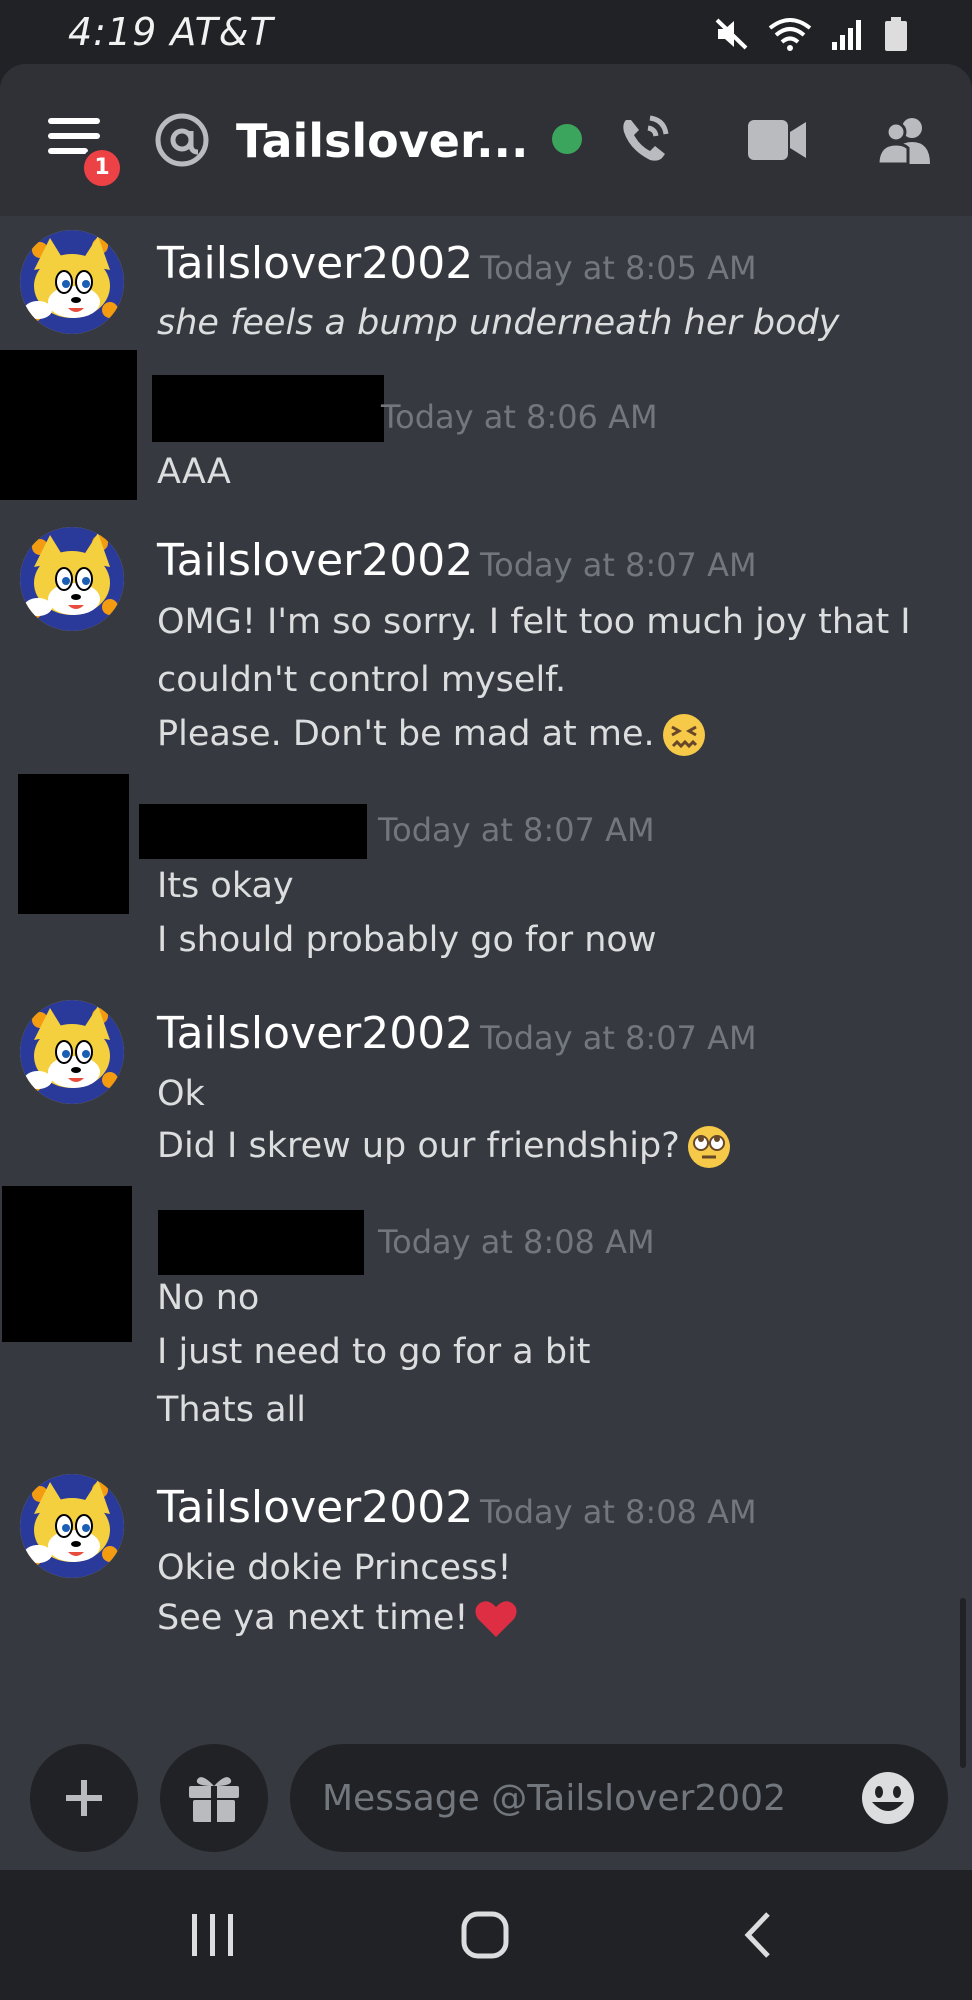 The image size is (972, 2000). I want to click on message-text: Its okay, so click(225, 886).